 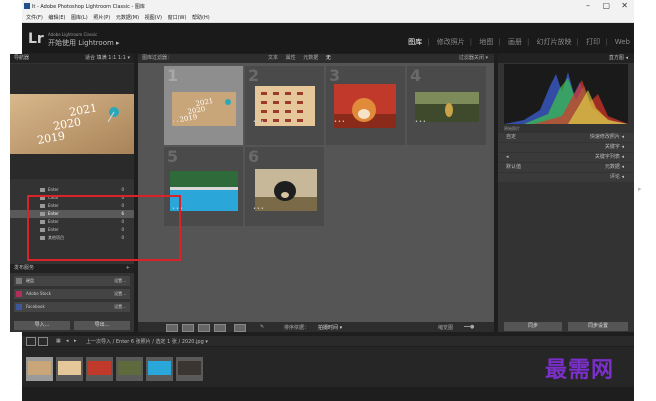 I want to click on histogram-header: 直方图 ◂, so click(x=566, y=58).